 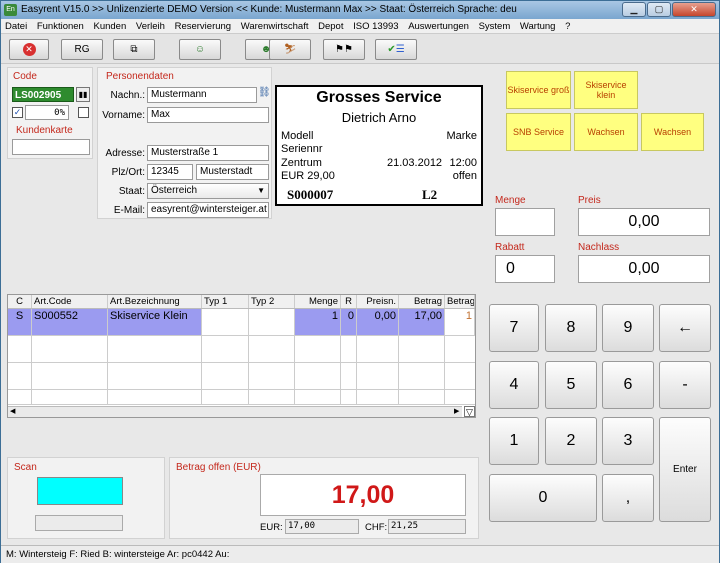 What do you see at coordinates (51, 147) in the screenshot?
I see `kundenkarte-field` at bounding box center [51, 147].